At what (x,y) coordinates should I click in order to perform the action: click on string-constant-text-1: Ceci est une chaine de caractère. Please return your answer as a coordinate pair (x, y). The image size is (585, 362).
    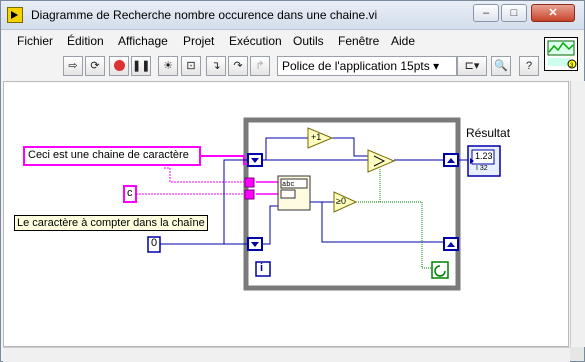
    Looking at the image, I should click on (108, 155).